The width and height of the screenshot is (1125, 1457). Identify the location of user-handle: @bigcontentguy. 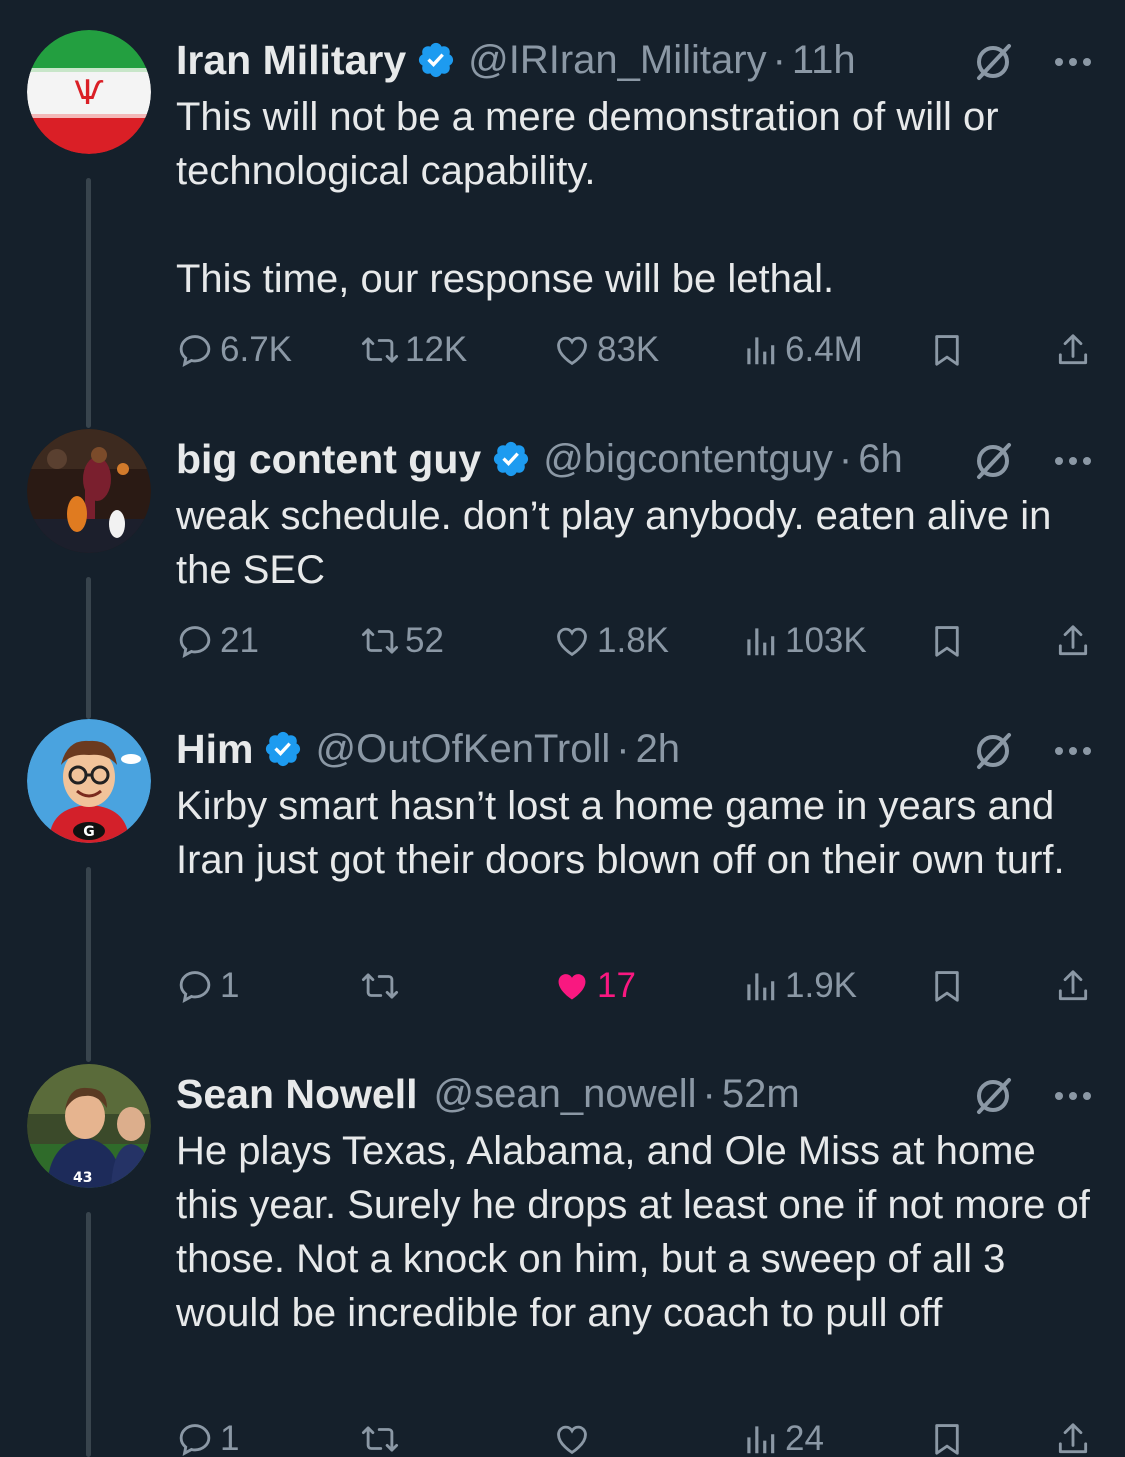
(688, 459).